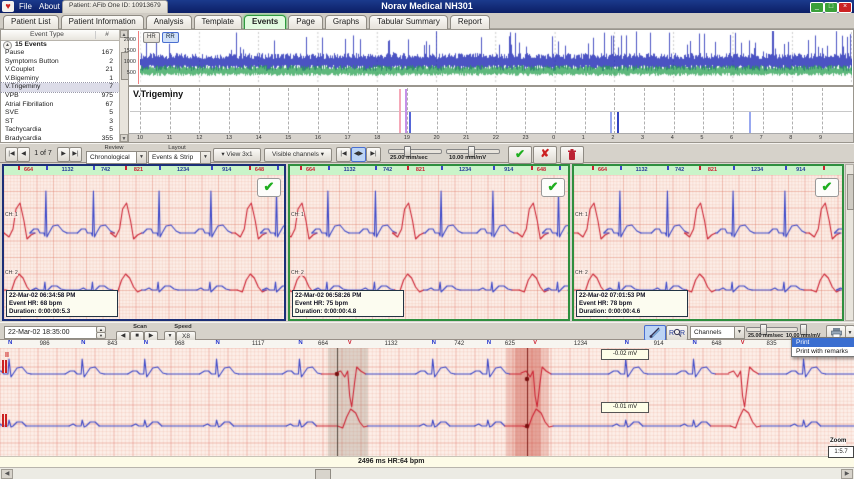 This screenshot has height=479, width=854. I want to click on menu-file: File, so click(25, 6).